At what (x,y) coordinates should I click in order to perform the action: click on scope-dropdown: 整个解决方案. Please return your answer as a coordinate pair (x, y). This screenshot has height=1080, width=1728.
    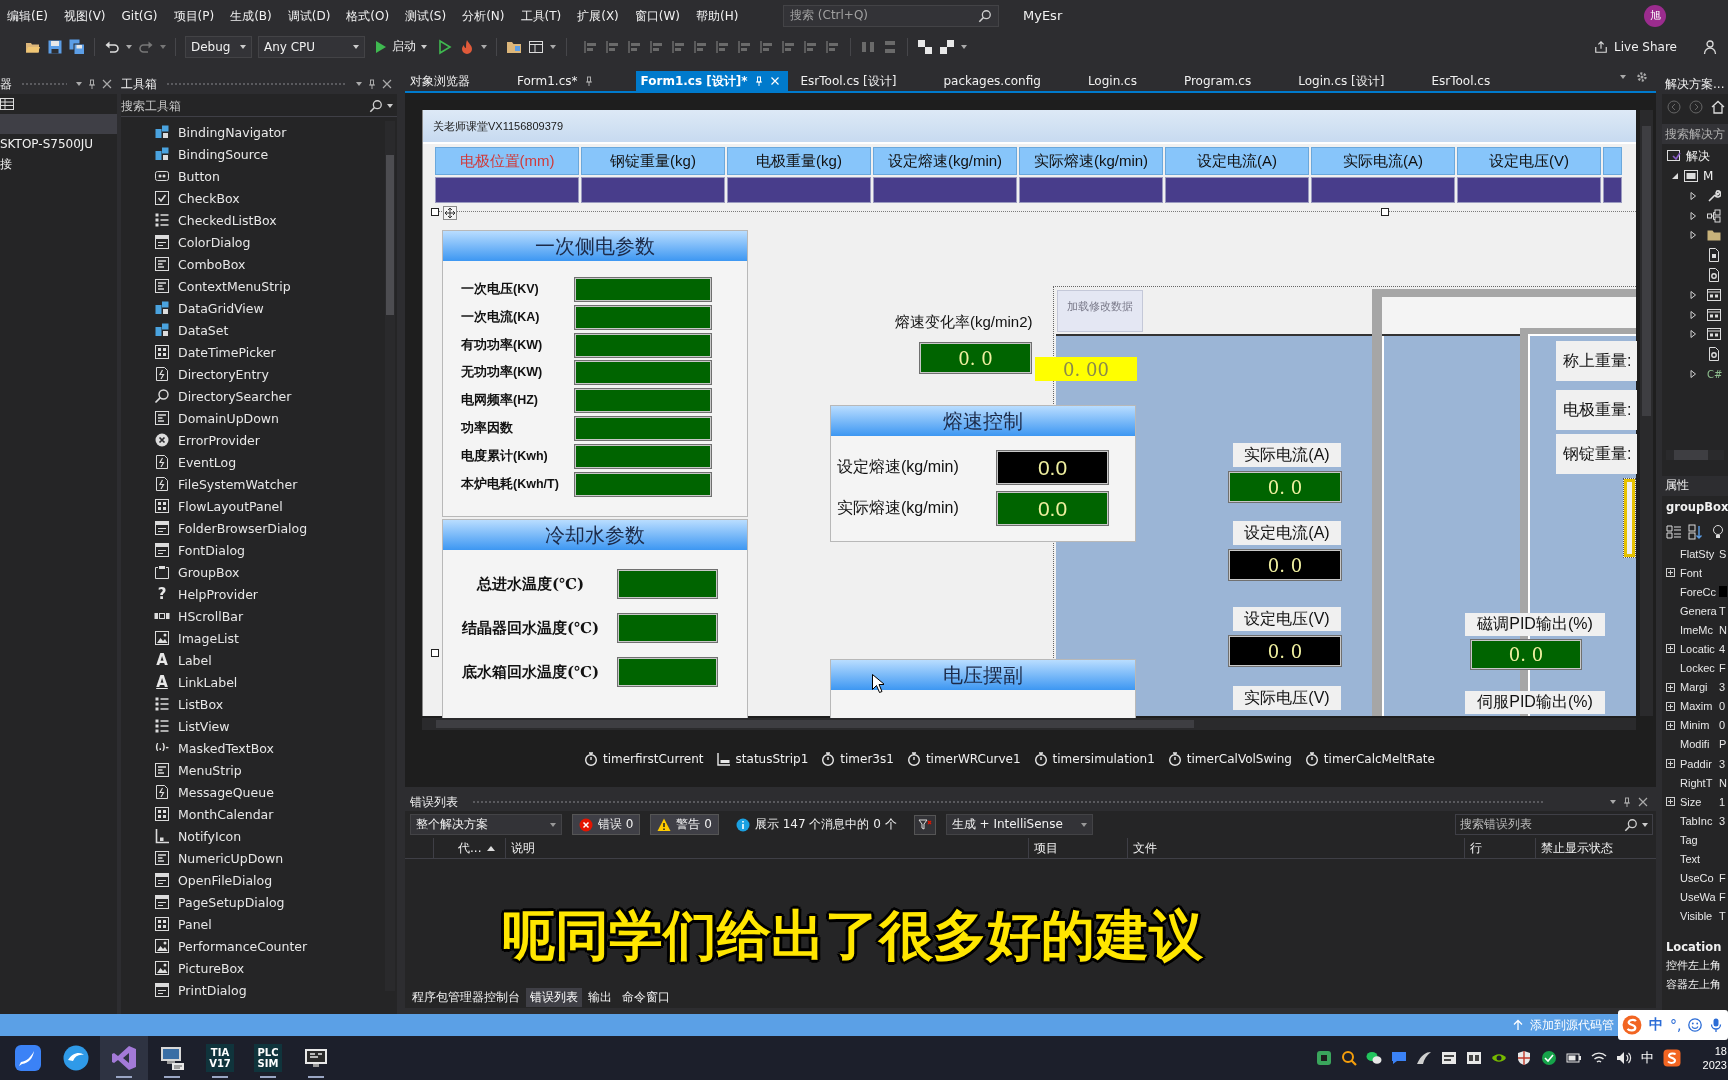
    Looking at the image, I should click on (486, 824).